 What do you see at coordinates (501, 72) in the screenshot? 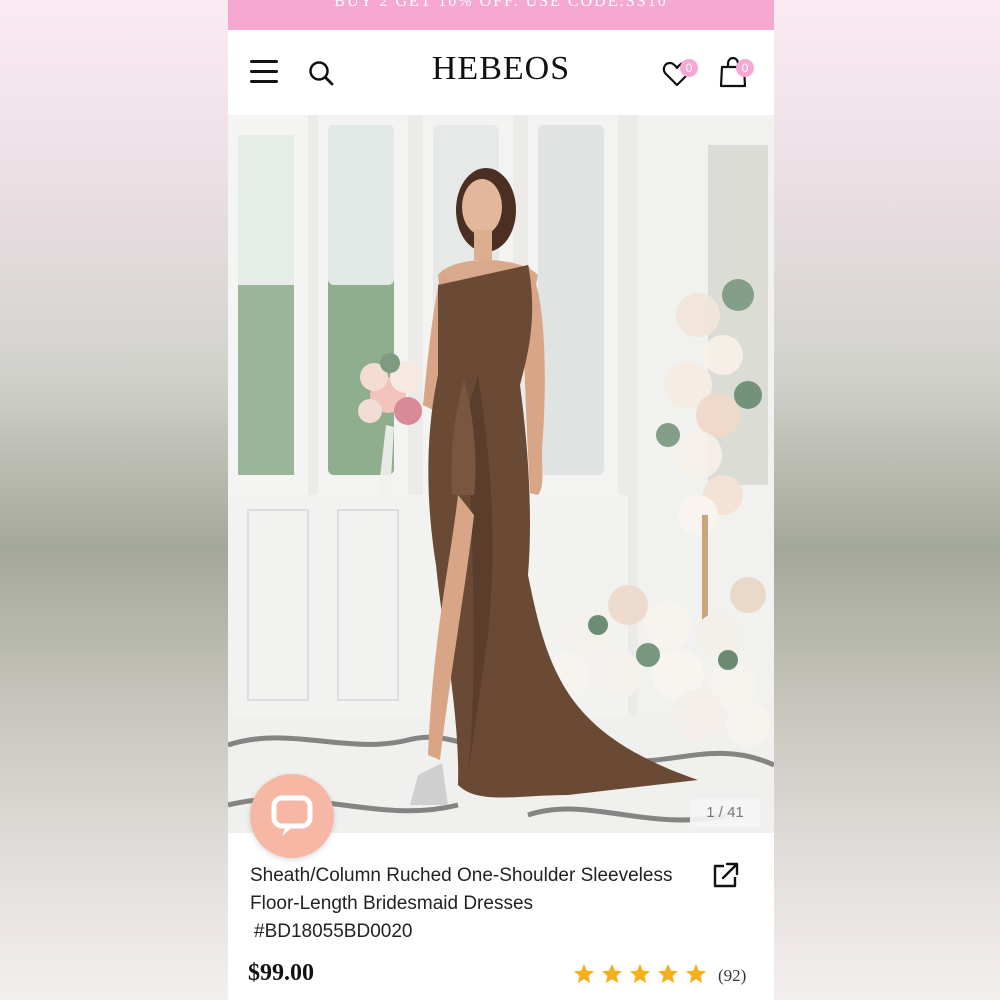
I see `site-header: HEBEOS 0 0` at bounding box center [501, 72].